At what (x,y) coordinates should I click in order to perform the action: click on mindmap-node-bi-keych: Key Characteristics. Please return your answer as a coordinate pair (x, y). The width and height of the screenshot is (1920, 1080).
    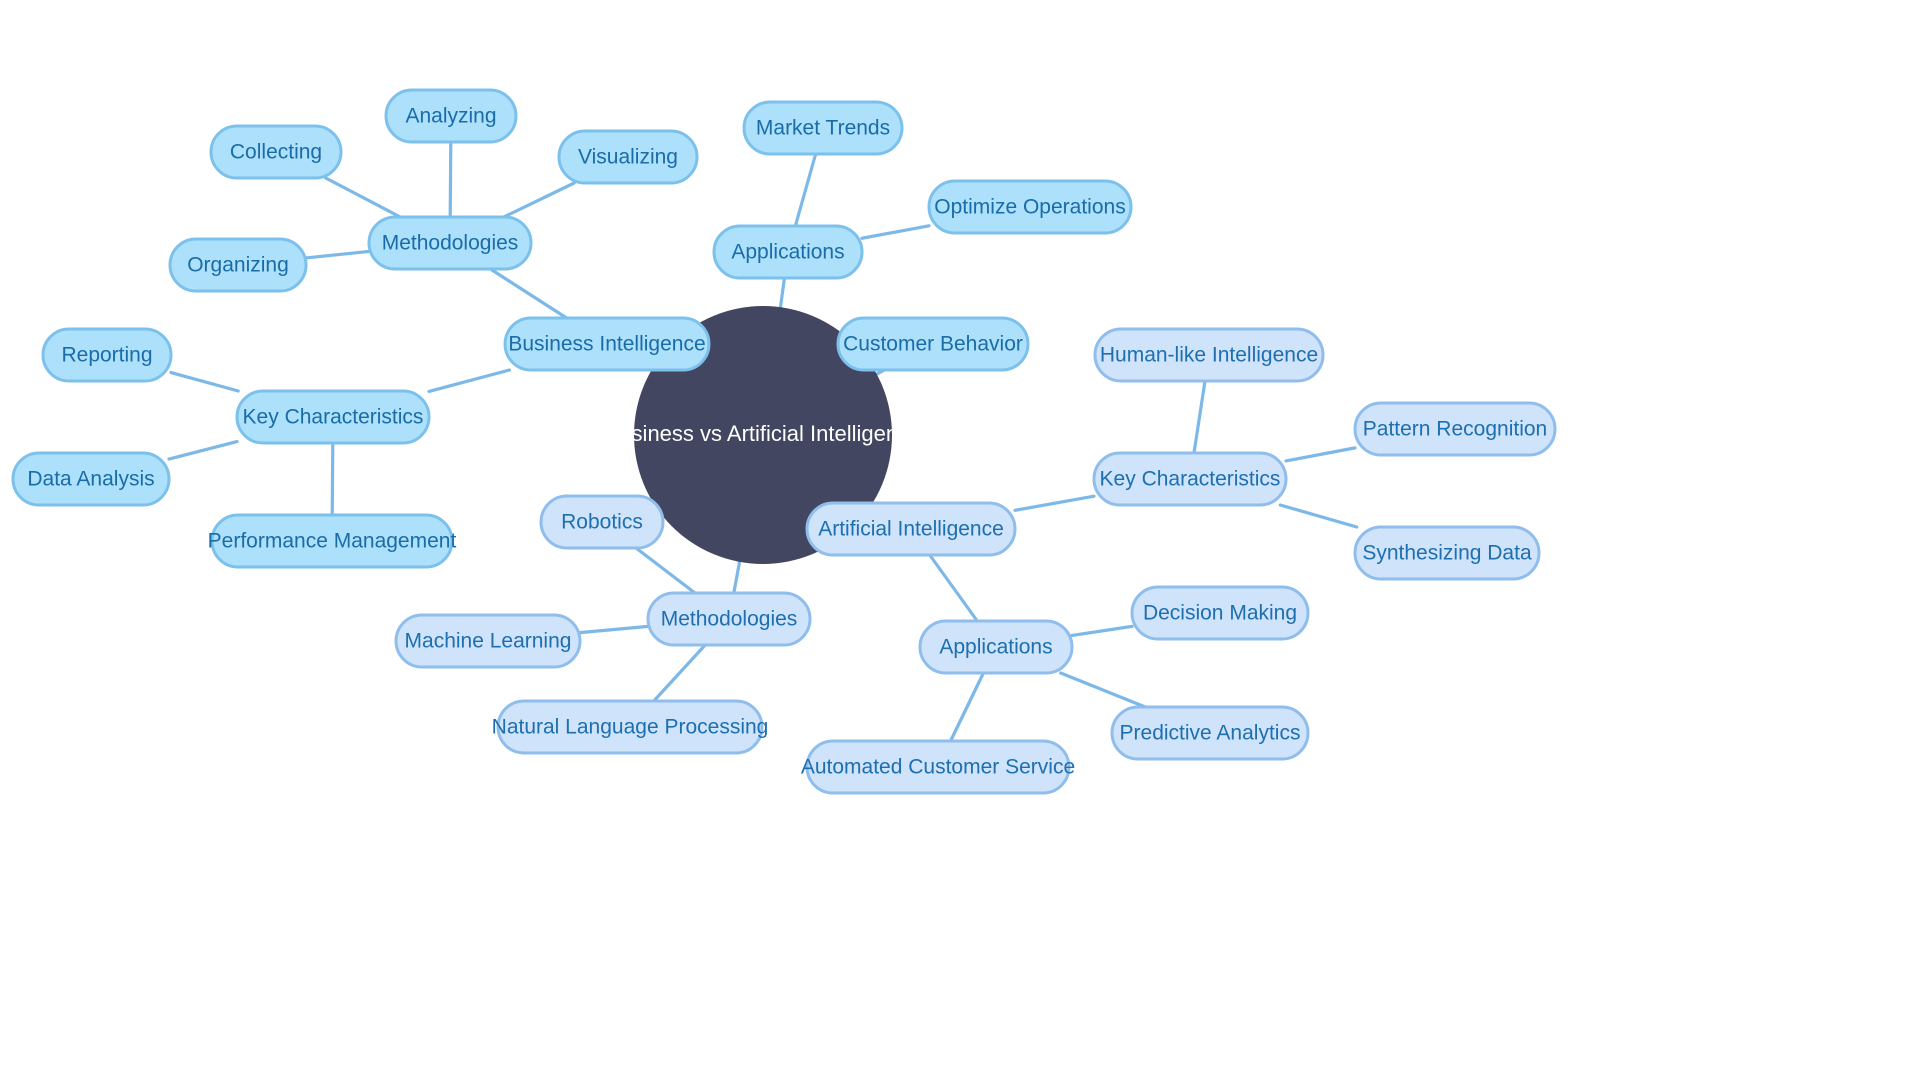
    Looking at the image, I should click on (333, 417).